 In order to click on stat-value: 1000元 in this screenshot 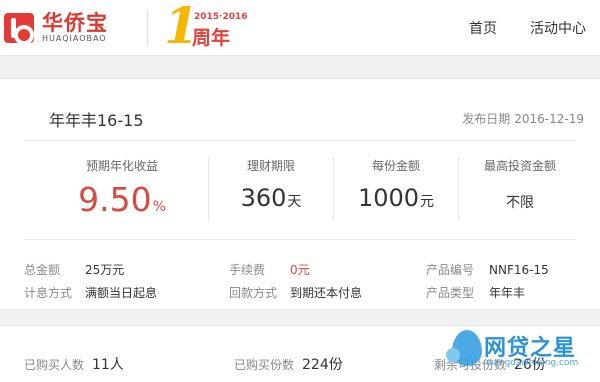, I will do `click(396, 198)`.